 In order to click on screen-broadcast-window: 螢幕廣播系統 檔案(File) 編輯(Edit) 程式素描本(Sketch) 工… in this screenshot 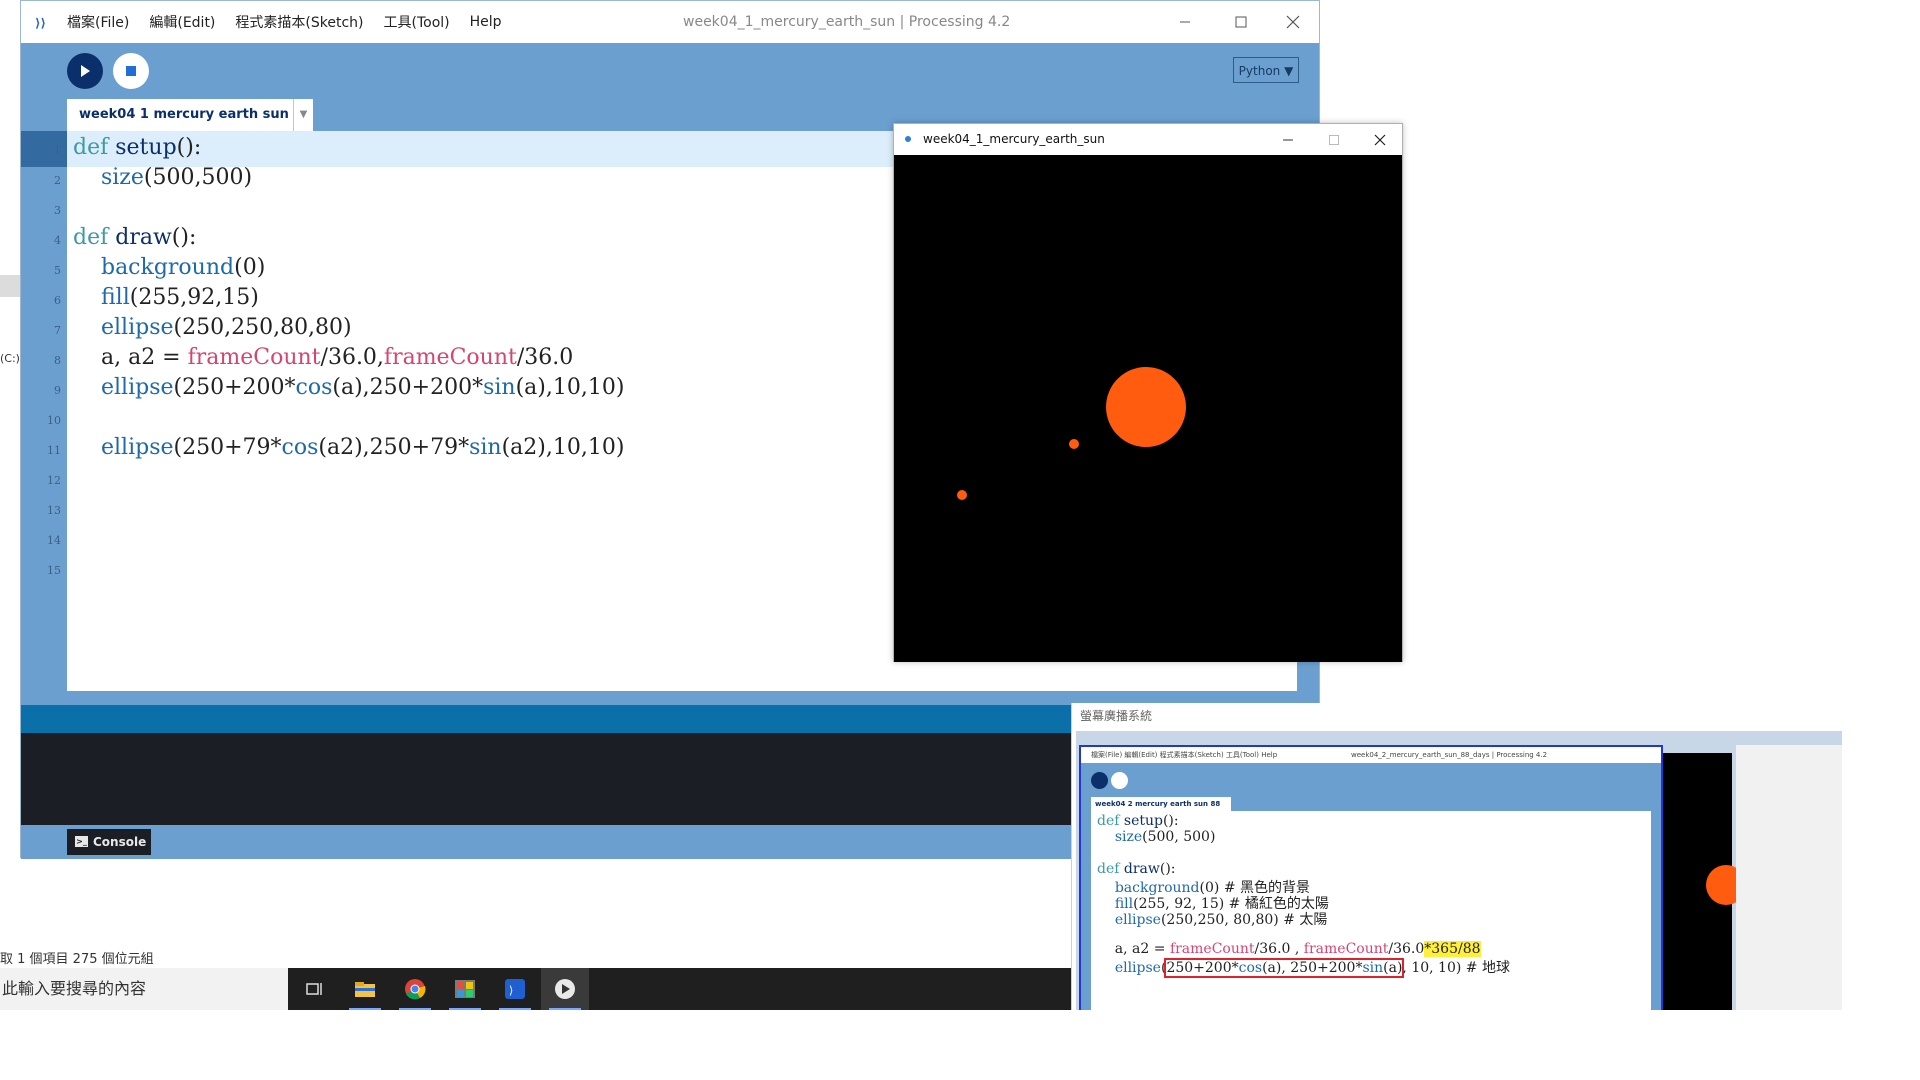, I will do `click(1456, 856)`.